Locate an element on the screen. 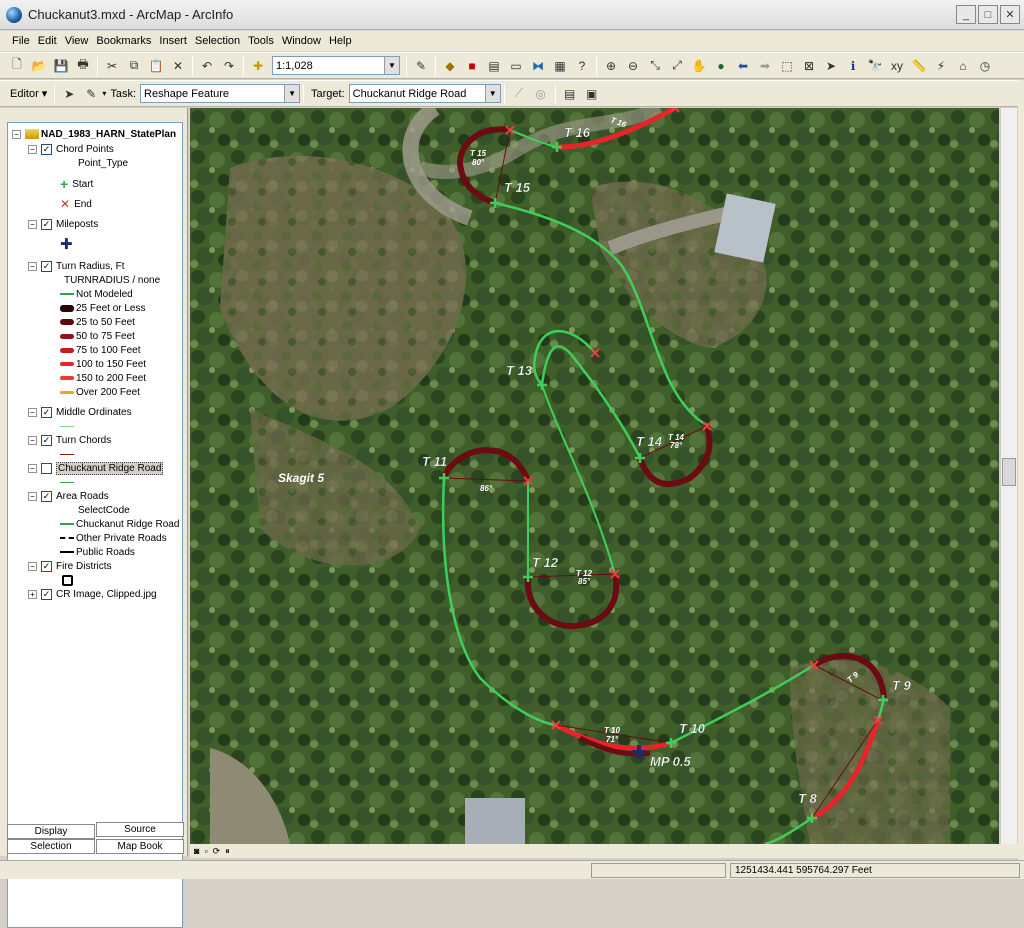 The image size is (1024, 928). find-icon: 🔭 is located at coordinates (875, 66).